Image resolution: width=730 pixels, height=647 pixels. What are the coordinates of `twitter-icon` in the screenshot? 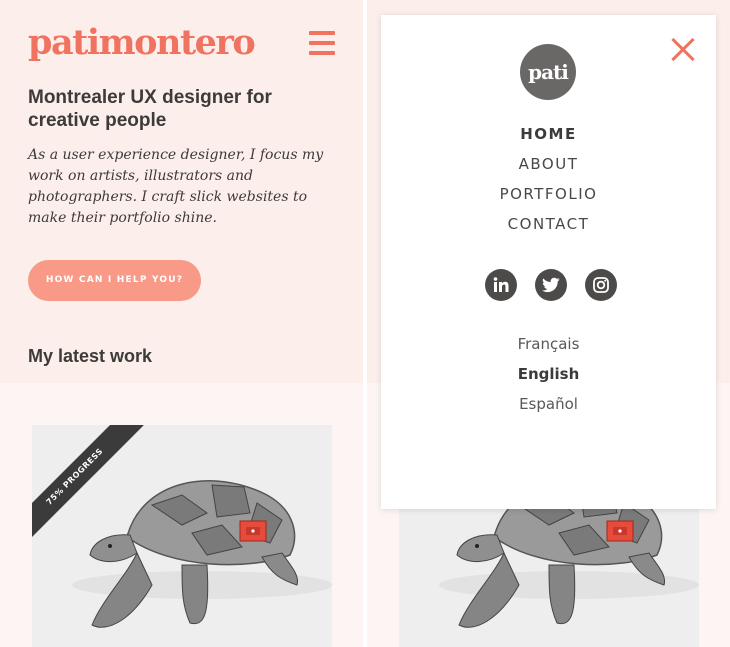 It's located at (551, 285).